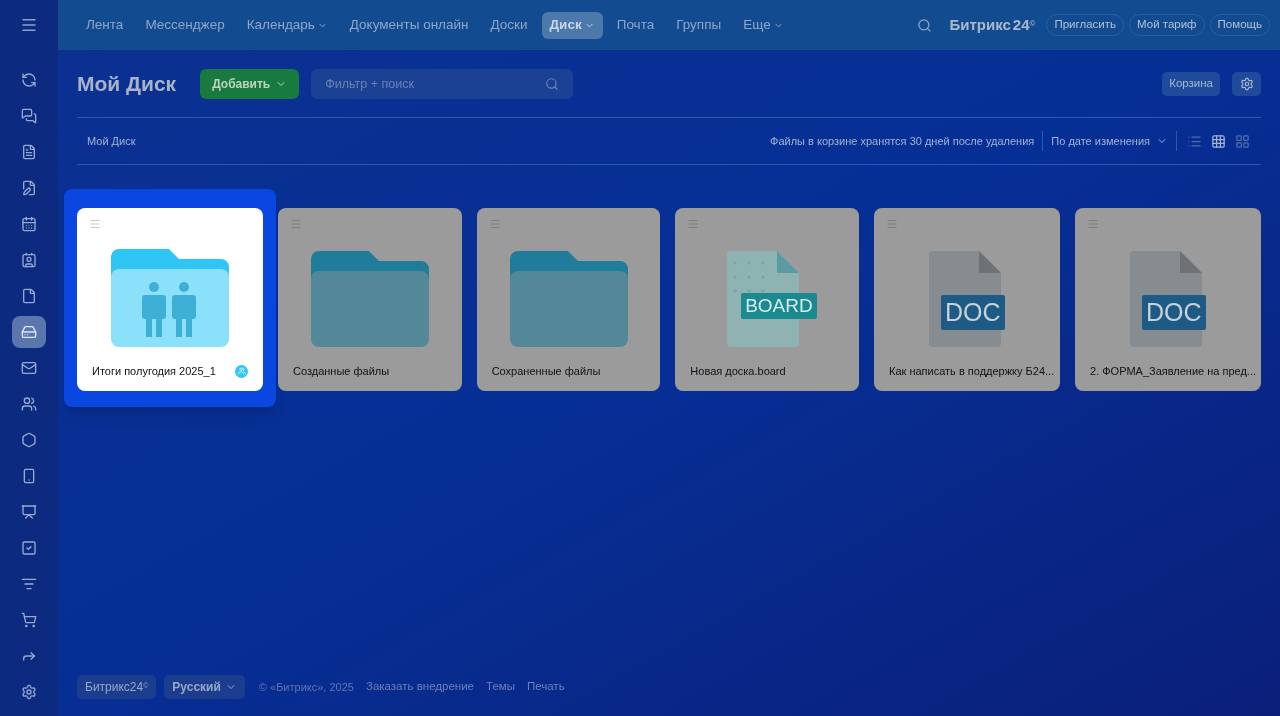 The image size is (1280, 716). I want to click on file-name: Сохраненные файлы, so click(546, 371).